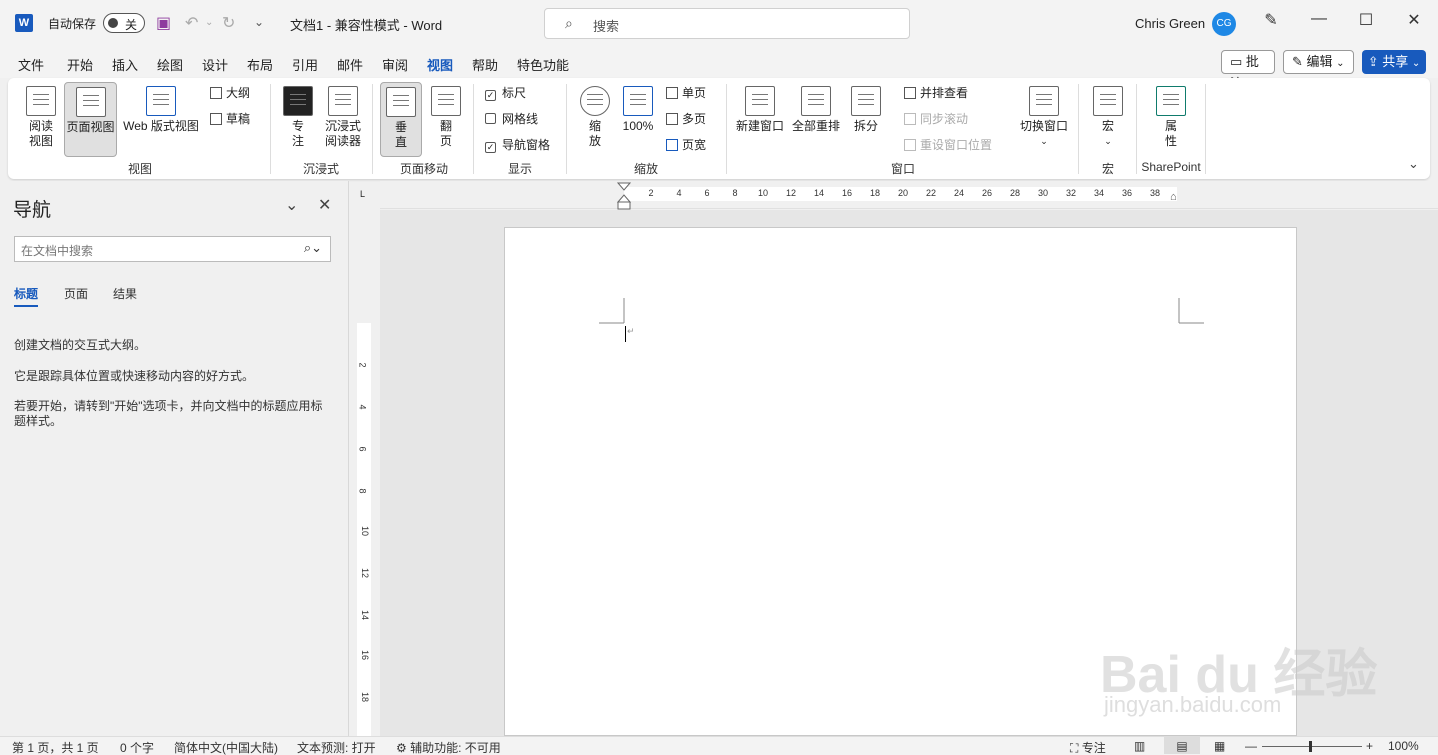 Image resolution: width=1438 pixels, height=755 pixels. What do you see at coordinates (80, 345) in the screenshot?
I see `nav-hint-text: 创建文档的交互式大纲。` at bounding box center [80, 345].